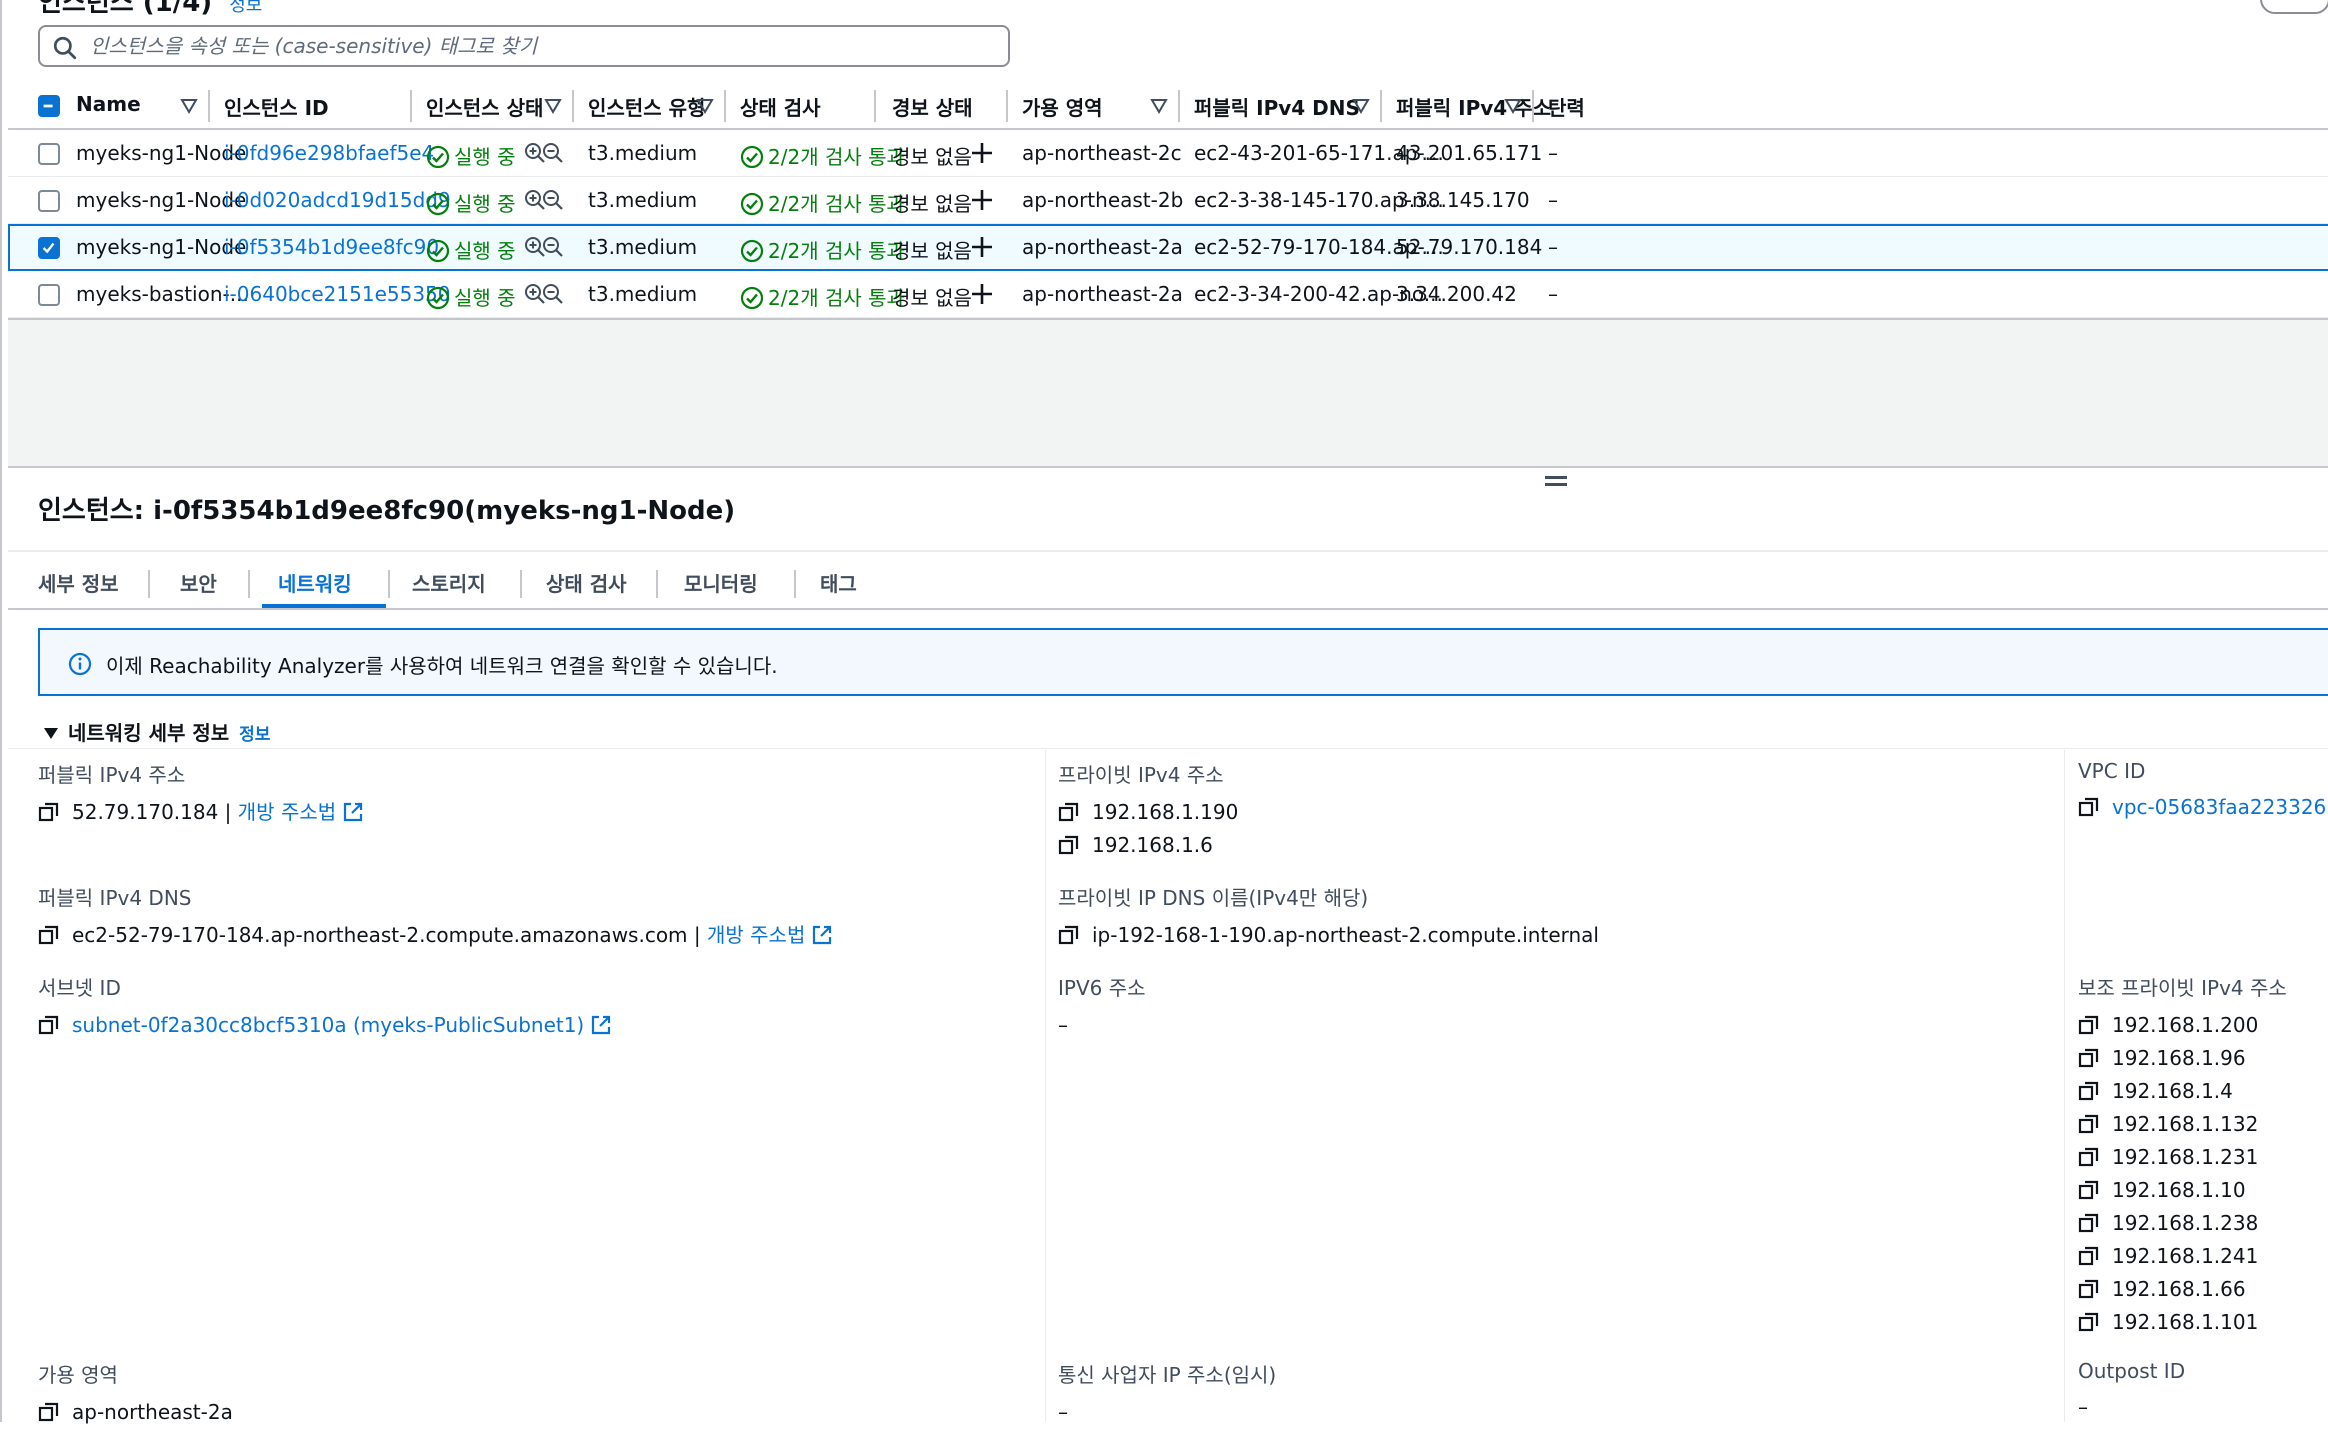 The image size is (2328, 1429). Describe the element at coordinates (780, 106) in the screenshot. I see `col-status-check: 상태 검사` at that location.